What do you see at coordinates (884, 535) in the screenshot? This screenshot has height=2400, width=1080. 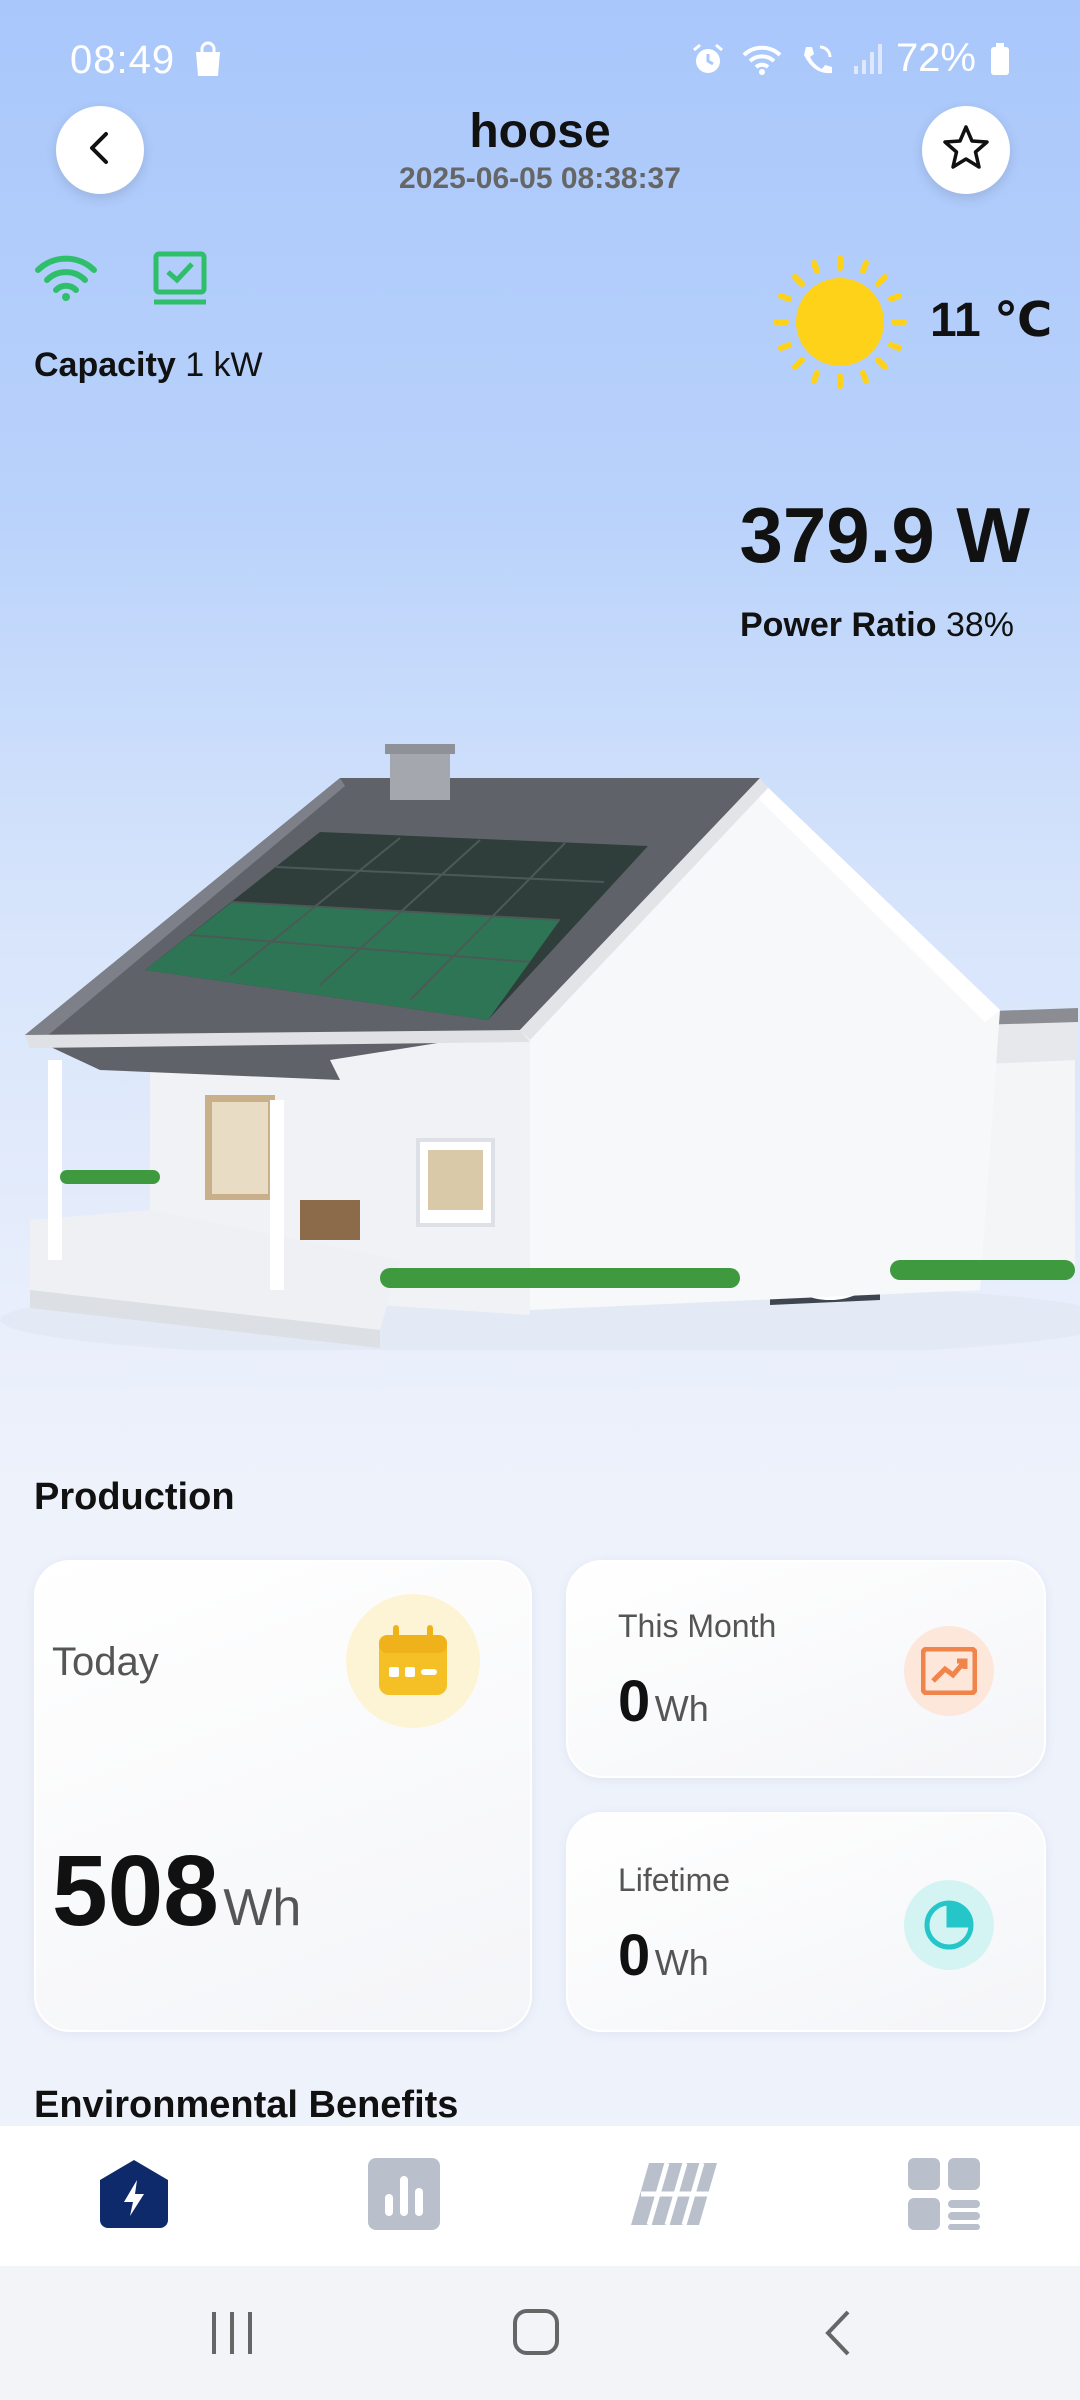 I see `current-power: 379.9 W` at bounding box center [884, 535].